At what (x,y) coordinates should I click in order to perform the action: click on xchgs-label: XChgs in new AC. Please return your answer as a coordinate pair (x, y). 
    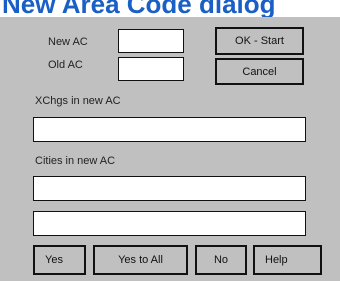
    Looking at the image, I should click on (78, 101).